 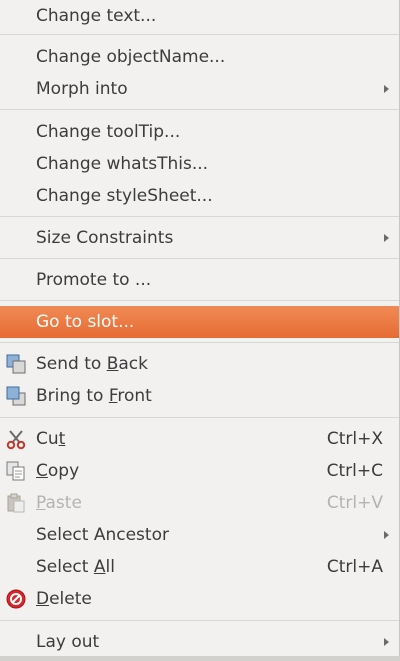 I want to click on select-ancestor-item: Select Ancestor, so click(x=199, y=535).